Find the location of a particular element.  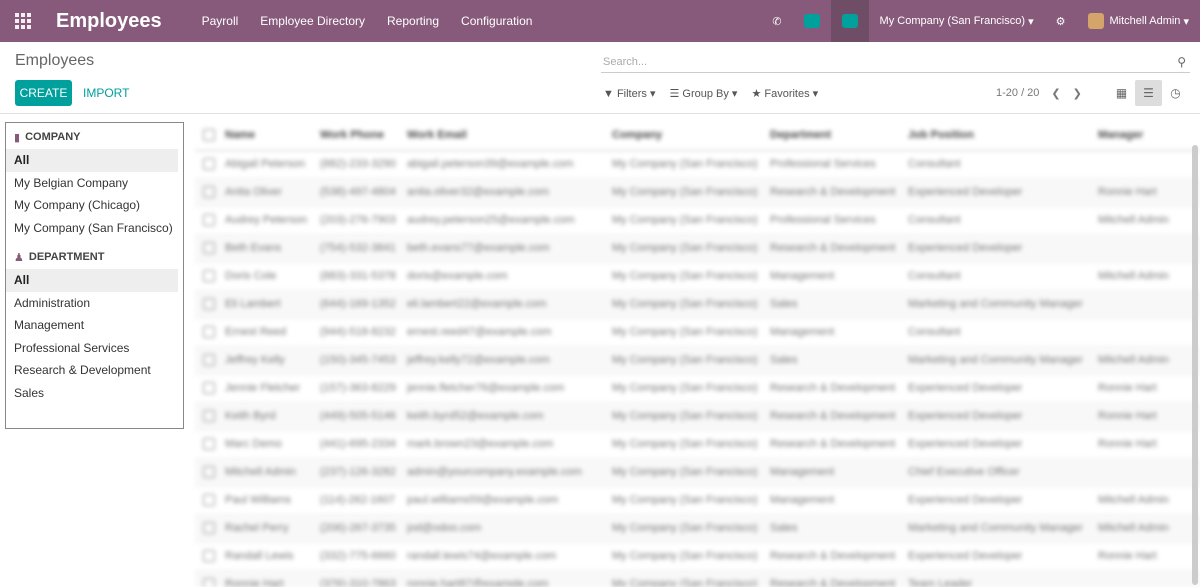

search-icon: ⚲ is located at coordinates (1181, 62).